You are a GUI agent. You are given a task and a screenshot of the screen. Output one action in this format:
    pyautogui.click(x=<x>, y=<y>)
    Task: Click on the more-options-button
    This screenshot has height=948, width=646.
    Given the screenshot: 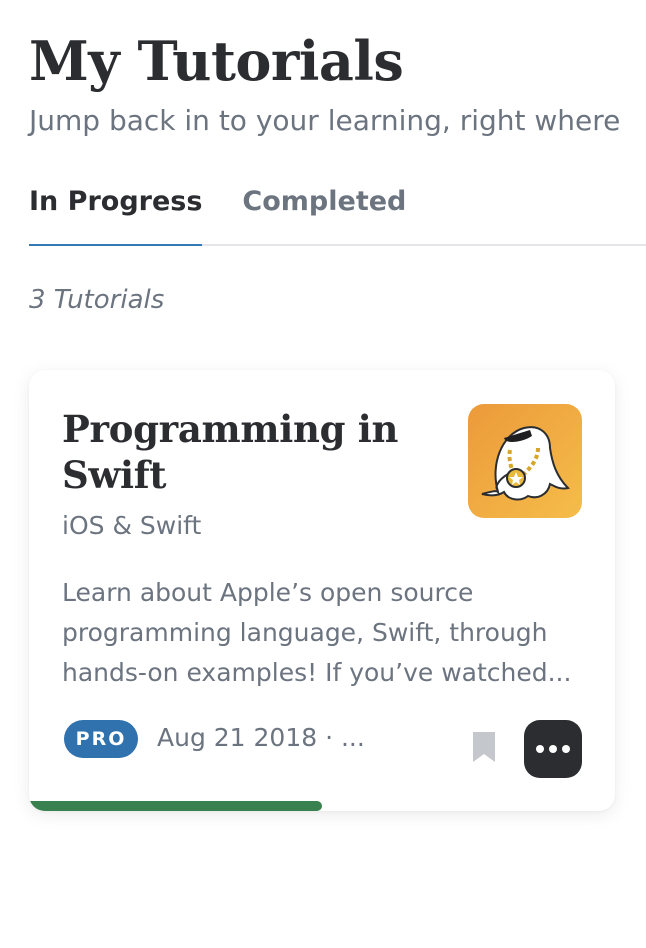 What is the action you would take?
    pyautogui.click(x=553, y=749)
    